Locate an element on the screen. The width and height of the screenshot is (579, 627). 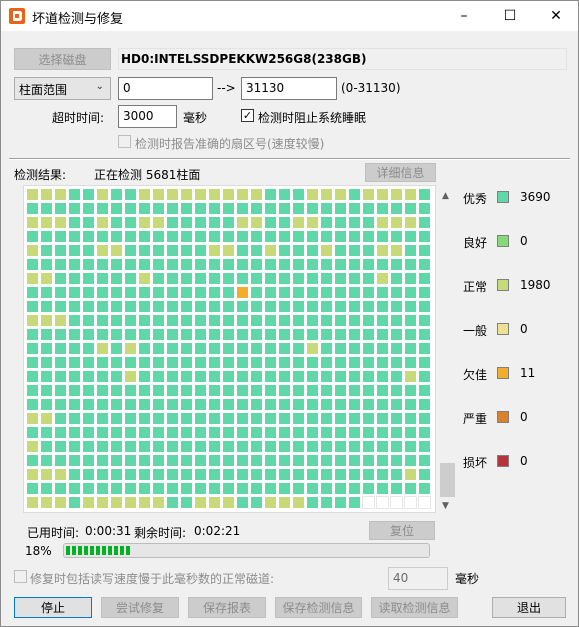
reset-button: 复位 is located at coordinates (402, 530).